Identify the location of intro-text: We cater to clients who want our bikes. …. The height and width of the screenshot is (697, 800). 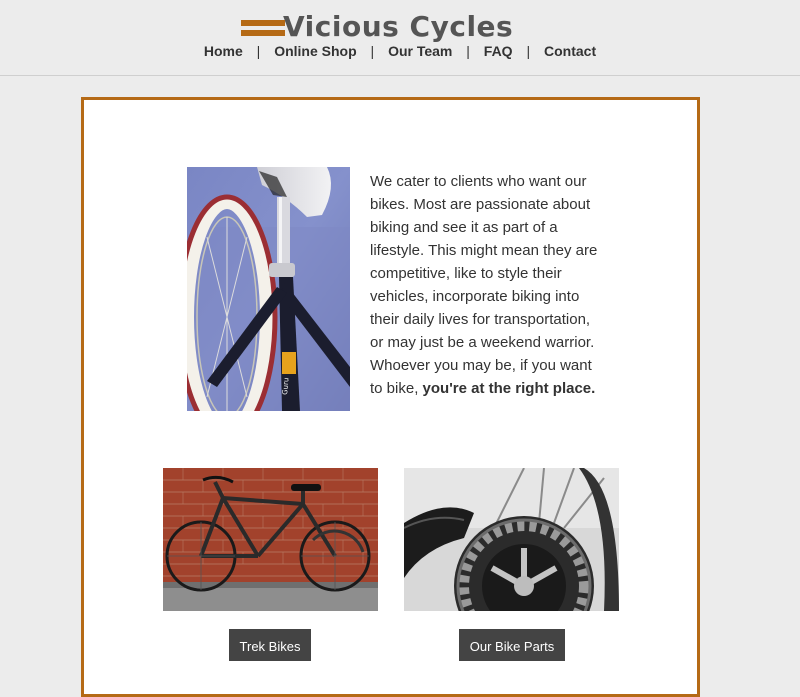
(484, 285).